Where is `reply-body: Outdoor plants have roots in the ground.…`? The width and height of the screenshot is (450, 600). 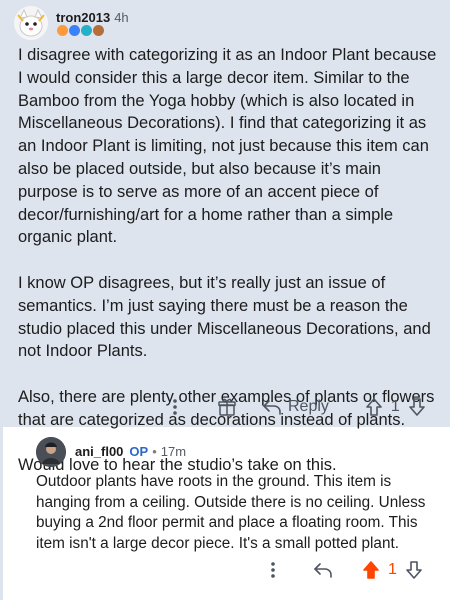
reply-body: Outdoor plants have roots in the ground.… is located at coordinates (231, 512).